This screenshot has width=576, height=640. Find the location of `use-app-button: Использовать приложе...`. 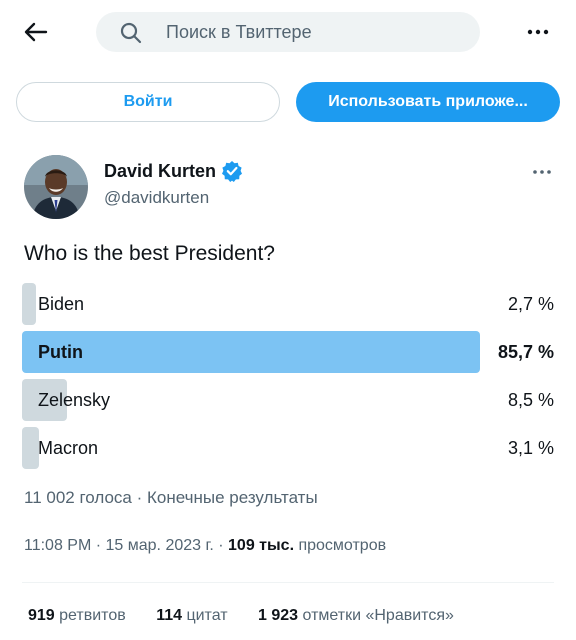

use-app-button: Использовать приложе... is located at coordinates (428, 102).